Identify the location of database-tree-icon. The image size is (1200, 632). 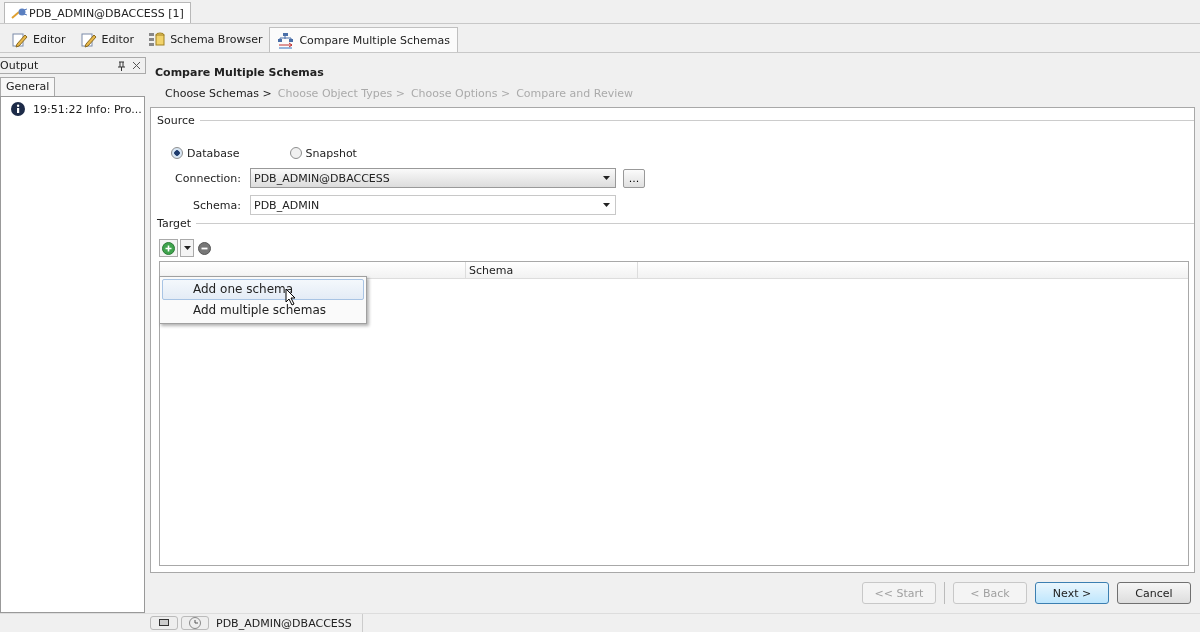
(157, 39).